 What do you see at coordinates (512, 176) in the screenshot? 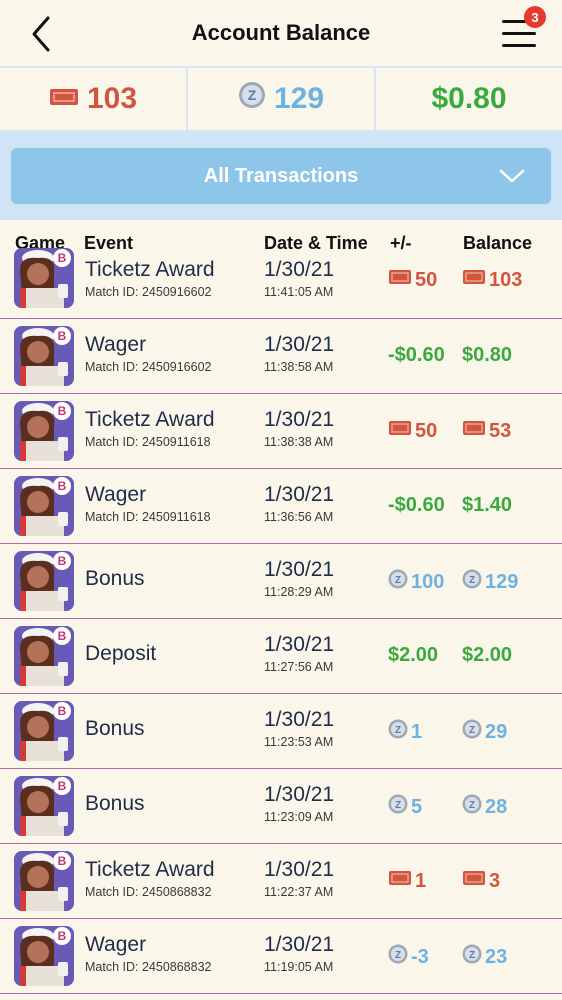
I see `chevron-down-icon` at bounding box center [512, 176].